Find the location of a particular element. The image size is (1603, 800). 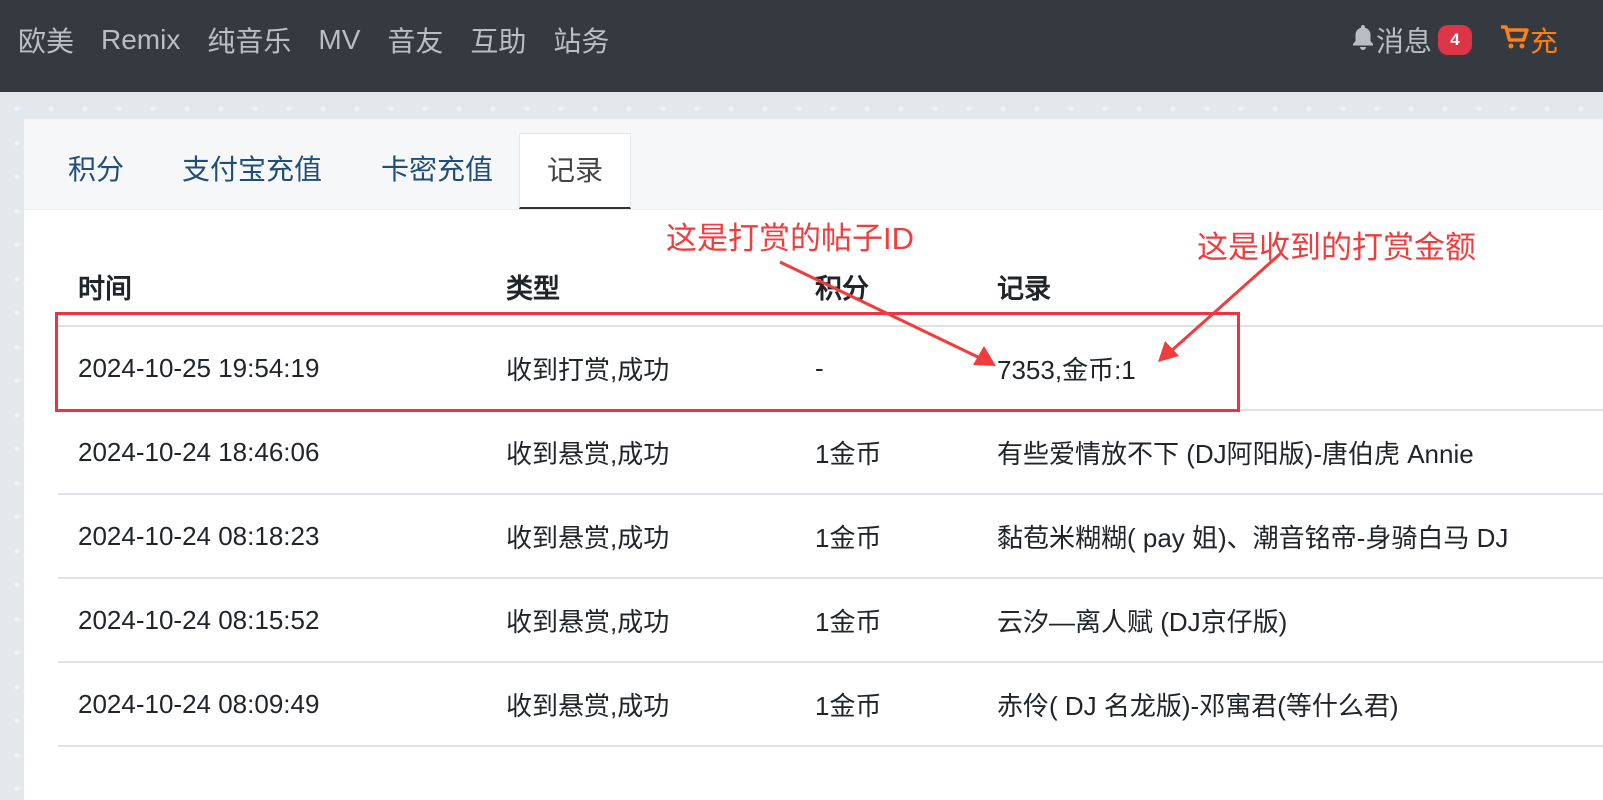

cell-time: 2024-10-24 08:15:52 is located at coordinates (272, 620).